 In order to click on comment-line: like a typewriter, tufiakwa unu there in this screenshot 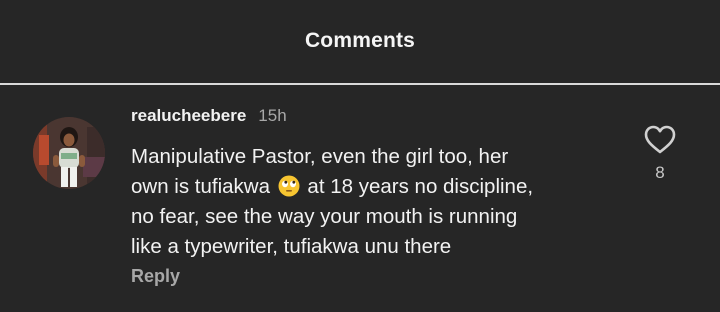, I will do `click(291, 246)`.